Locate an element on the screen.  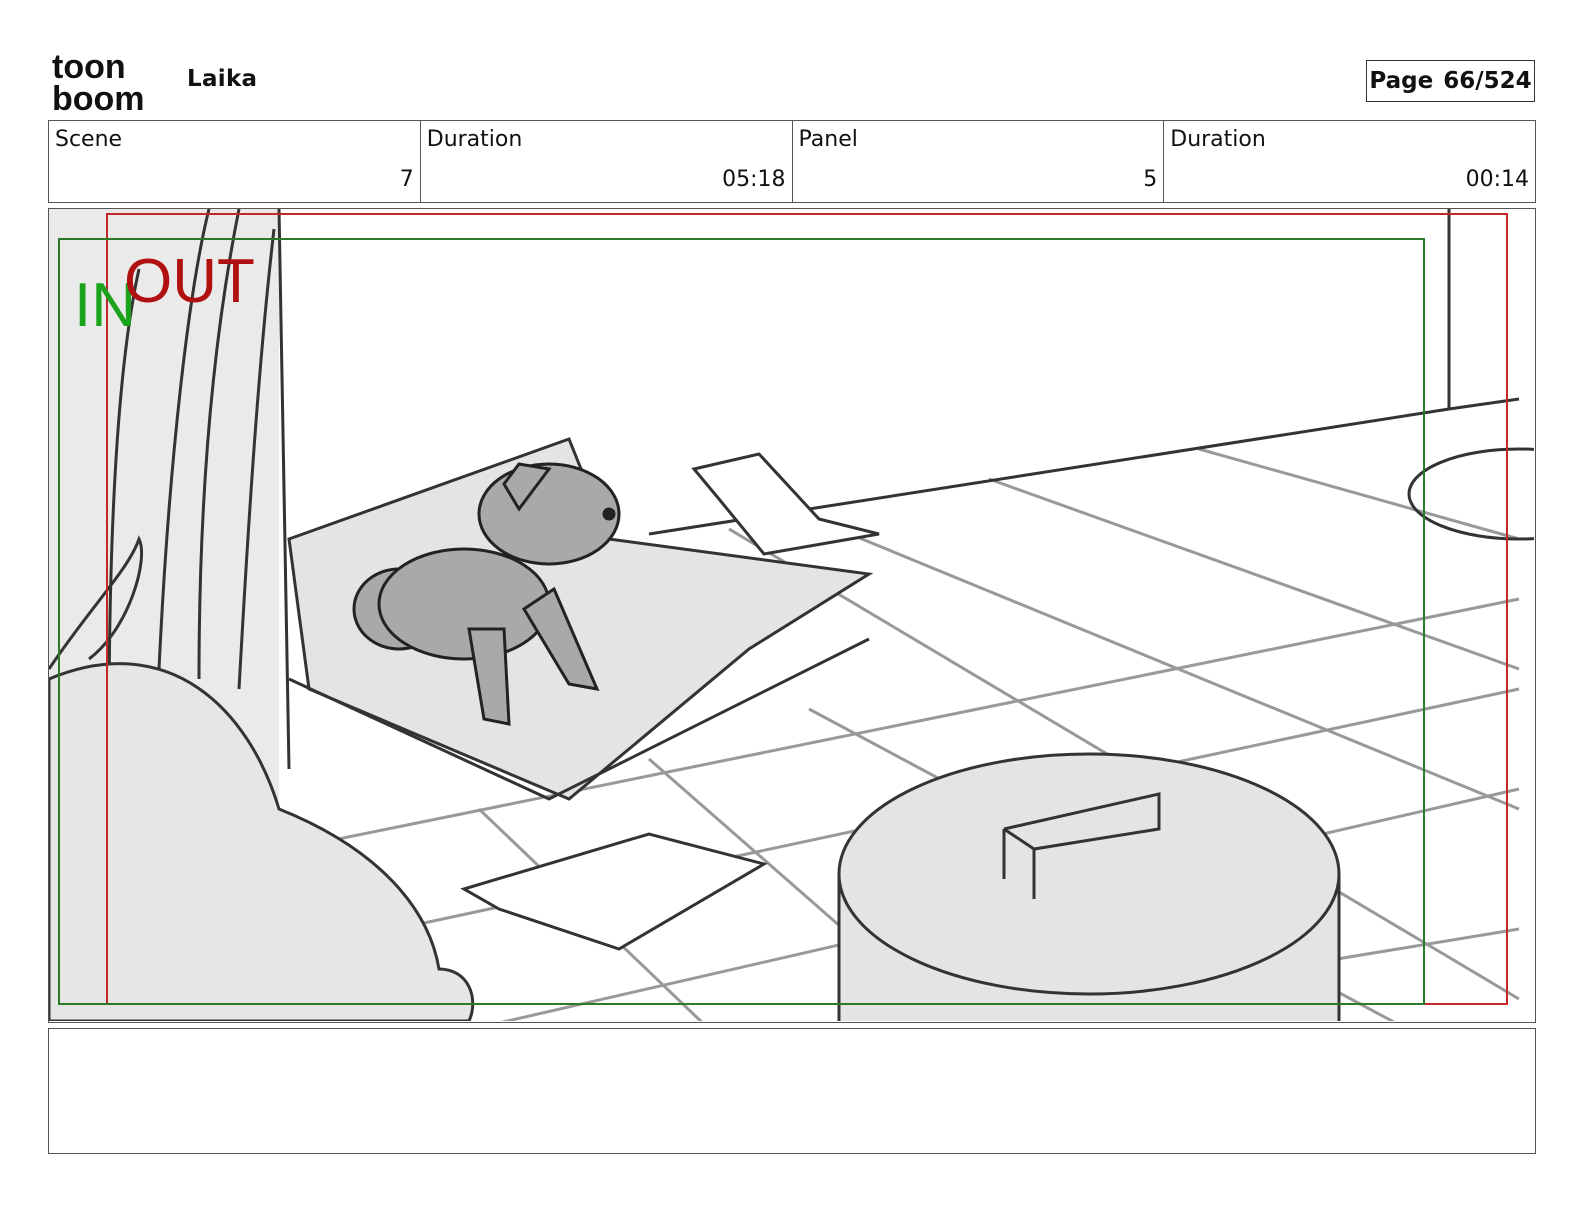
page-number: 66/524 is located at coordinates (1487, 81).